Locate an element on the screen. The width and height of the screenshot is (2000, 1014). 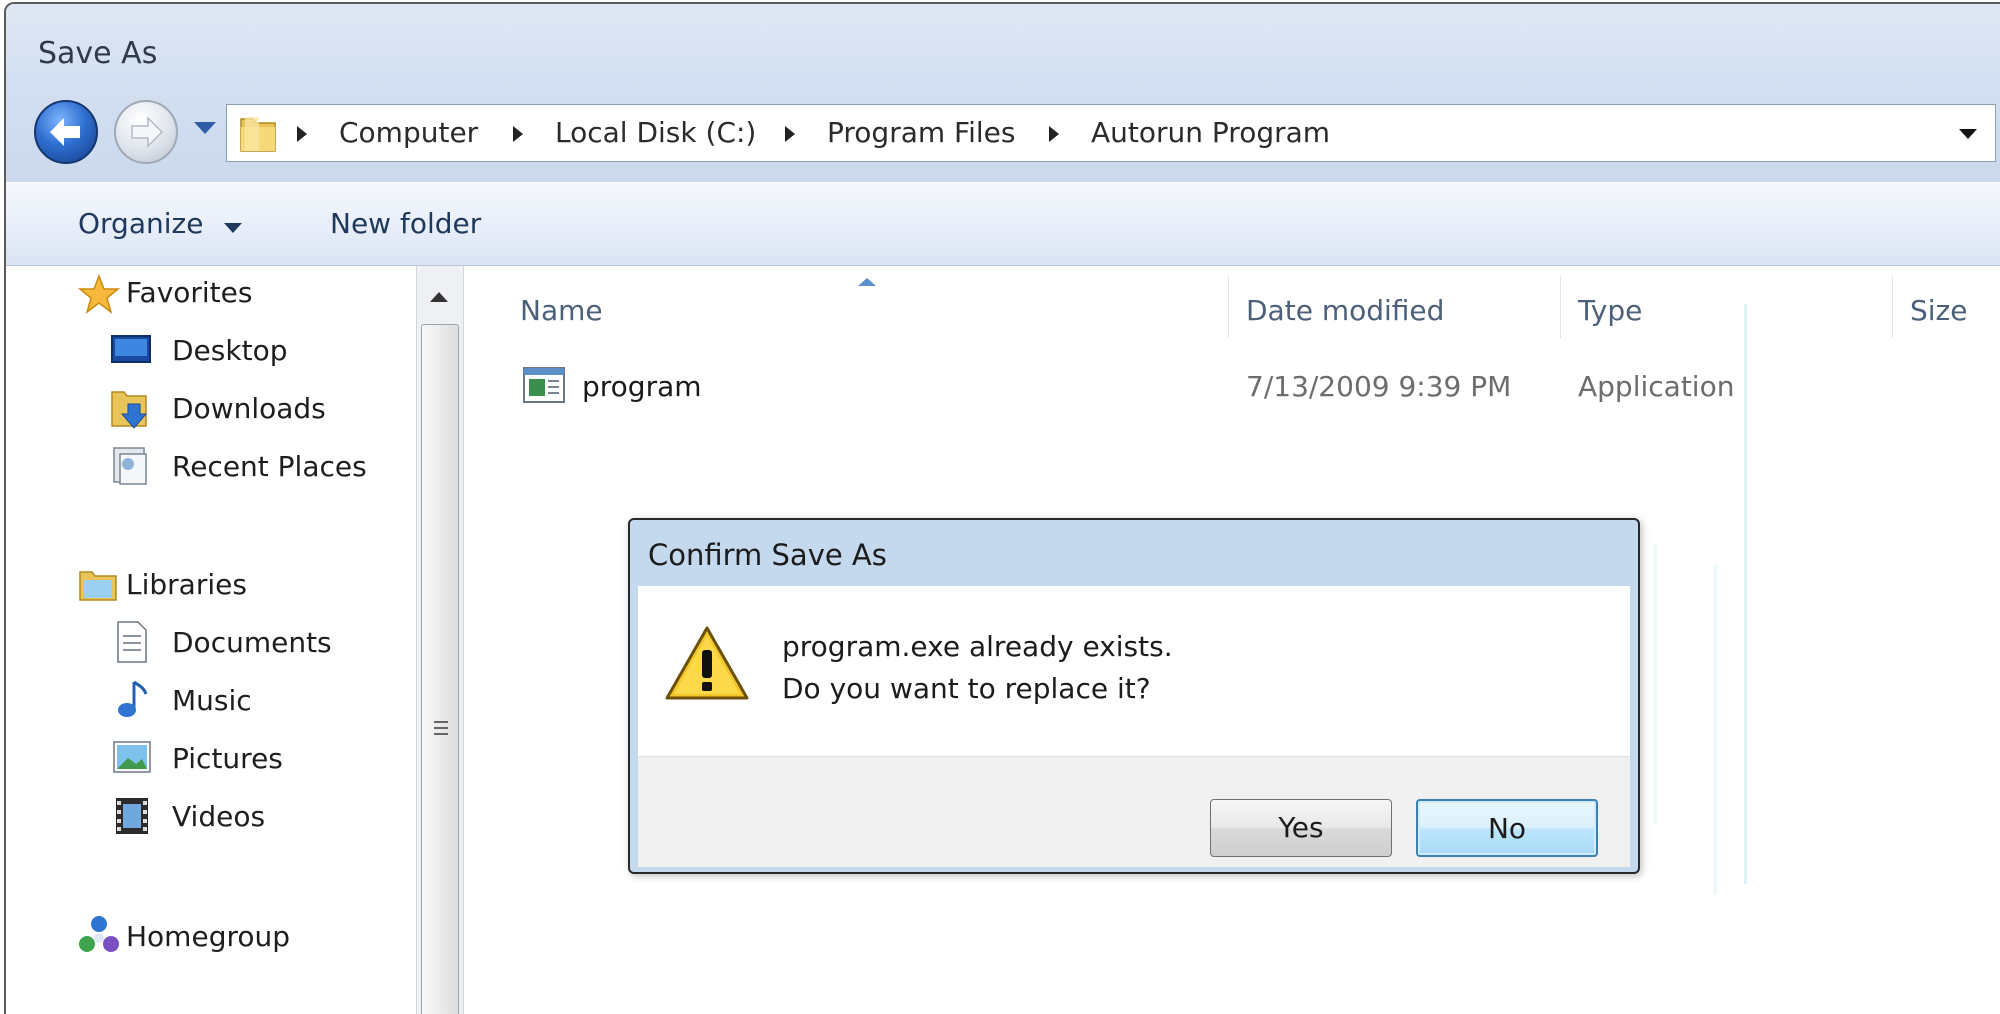
sort-ascending-icon is located at coordinates (867, 282).